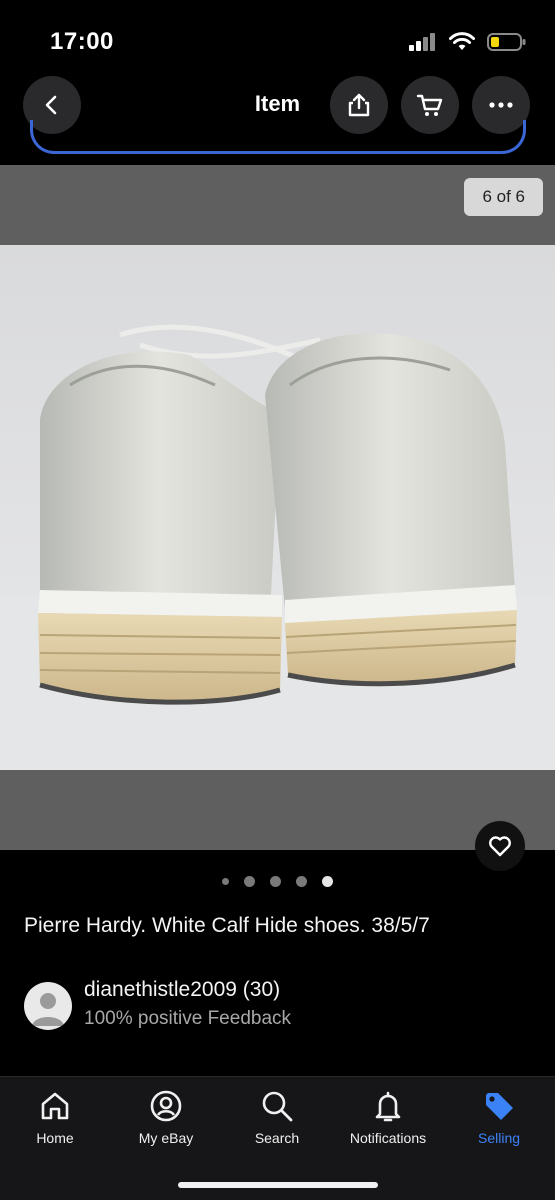 The width and height of the screenshot is (555, 1200). I want to click on tab-selling: Selling, so click(499, 1117).